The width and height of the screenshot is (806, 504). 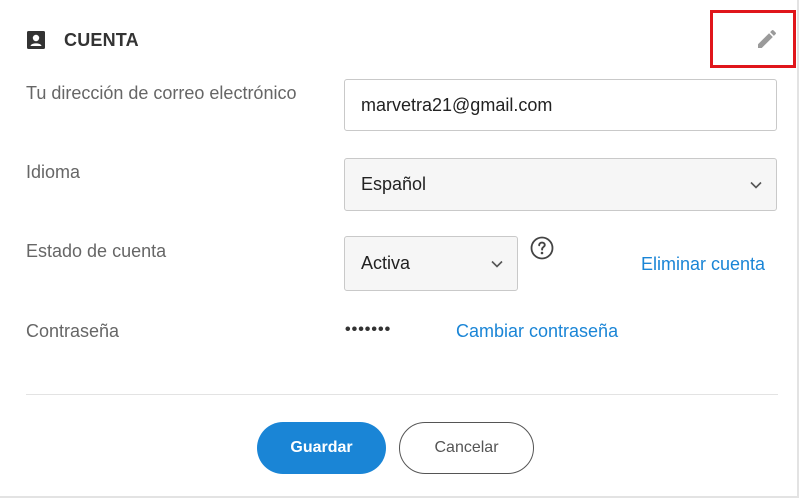 What do you see at coordinates (537, 331) in the screenshot?
I see `change-password-link: Cambiar contraseña` at bounding box center [537, 331].